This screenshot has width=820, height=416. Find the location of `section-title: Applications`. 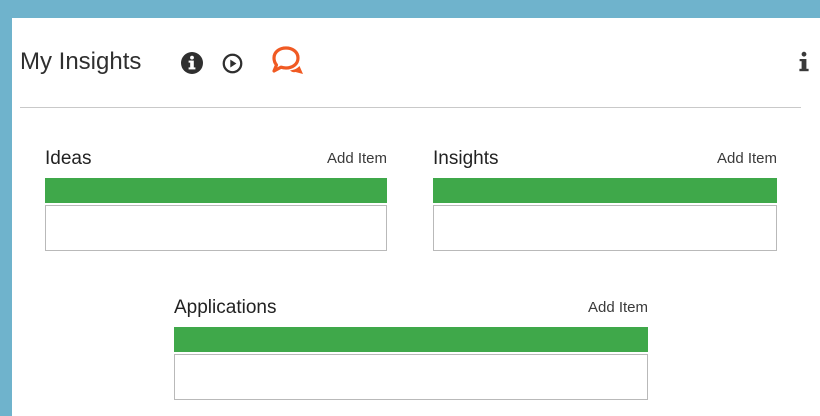

section-title: Applications is located at coordinates (225, 307).